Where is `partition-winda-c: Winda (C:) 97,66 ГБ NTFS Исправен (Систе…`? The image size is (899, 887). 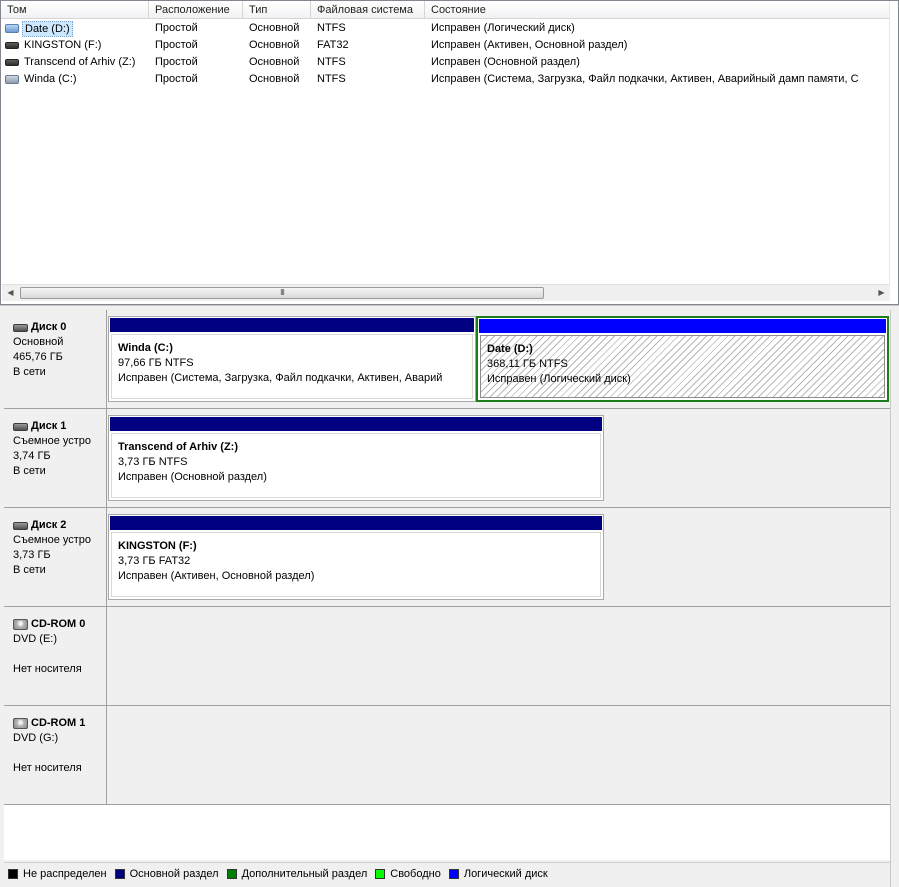 partition-winda-c: Winda (C:) 97,66 ГБ NTFS Исправен (Систе… is located at coordinates (292, 359).